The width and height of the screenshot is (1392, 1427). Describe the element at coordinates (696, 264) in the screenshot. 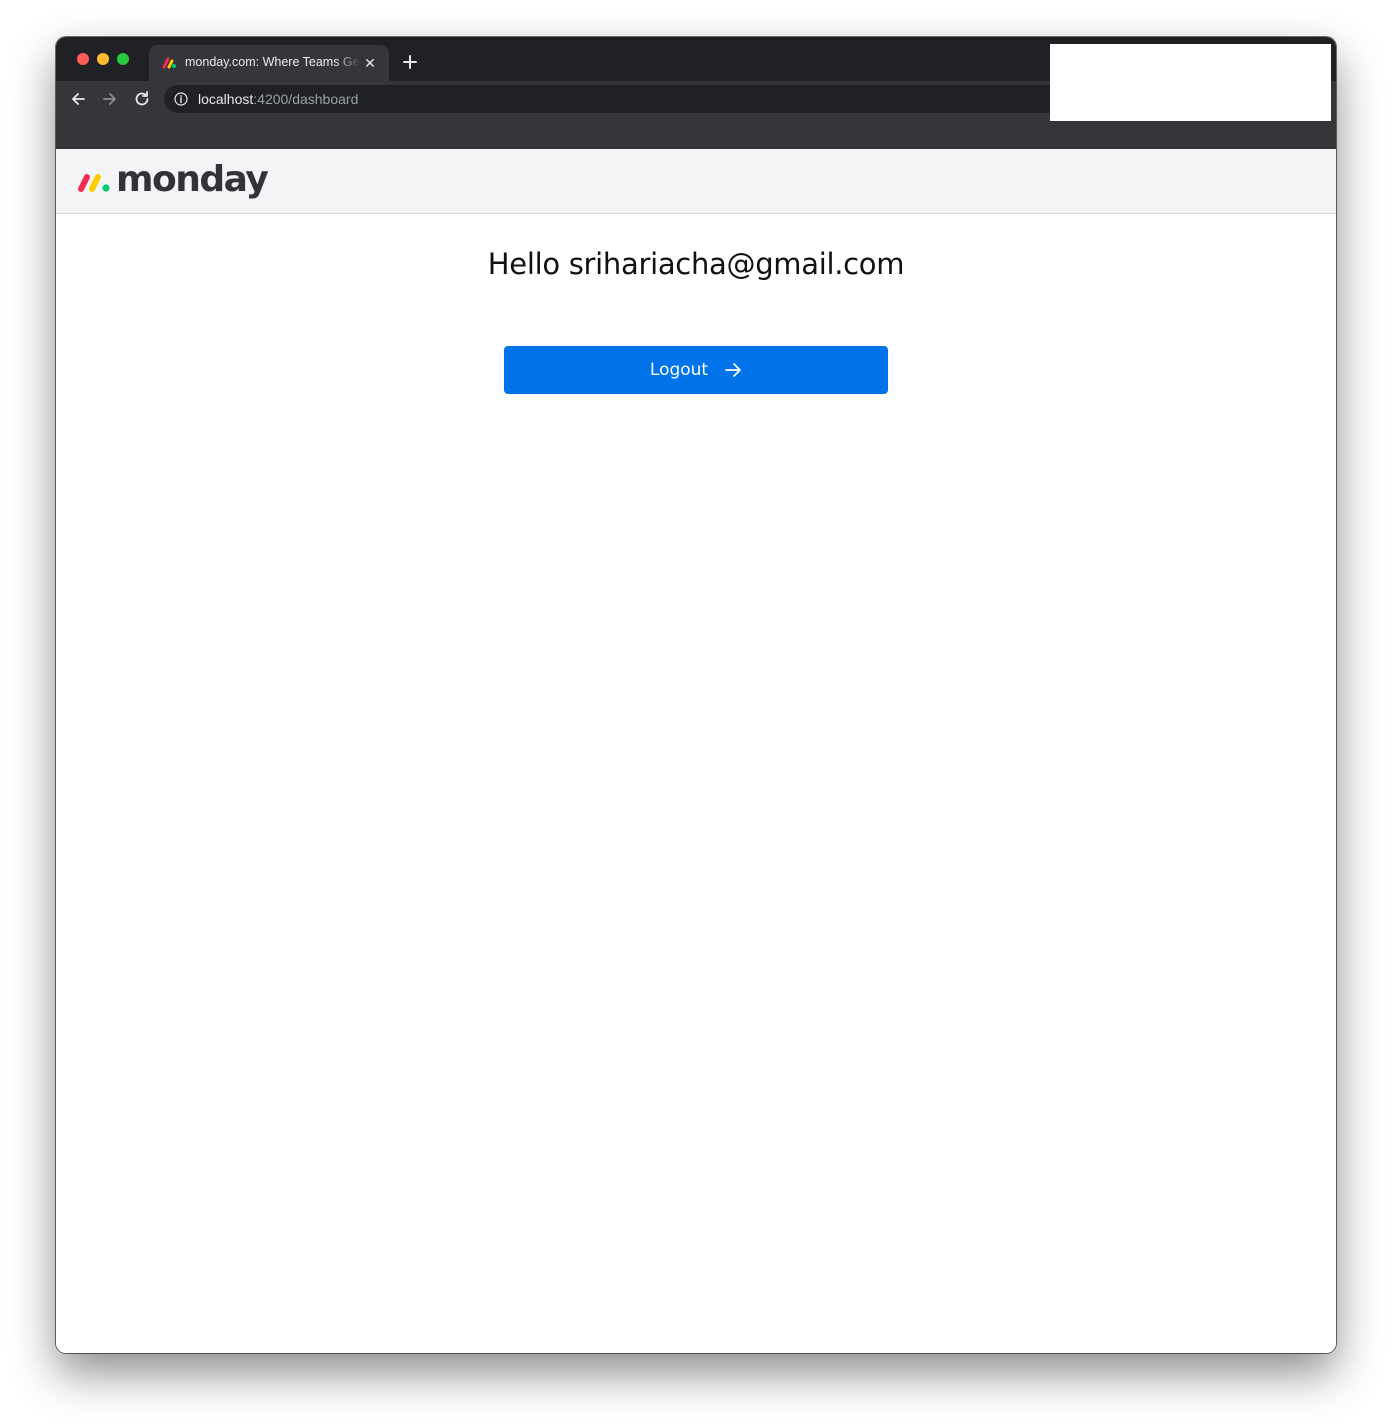

I see `greeting-heading: Hello srihariacha@gmail.com` at that location.